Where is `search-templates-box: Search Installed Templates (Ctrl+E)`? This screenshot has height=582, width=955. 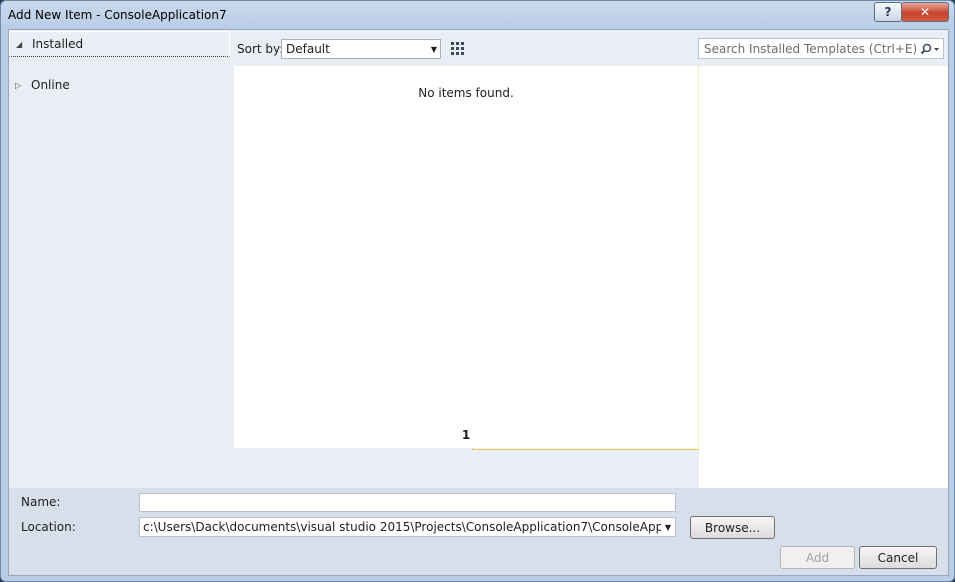
search-templates-box: Search Installed Templates (Ctrl+E) is located at coordinates (821, 48).